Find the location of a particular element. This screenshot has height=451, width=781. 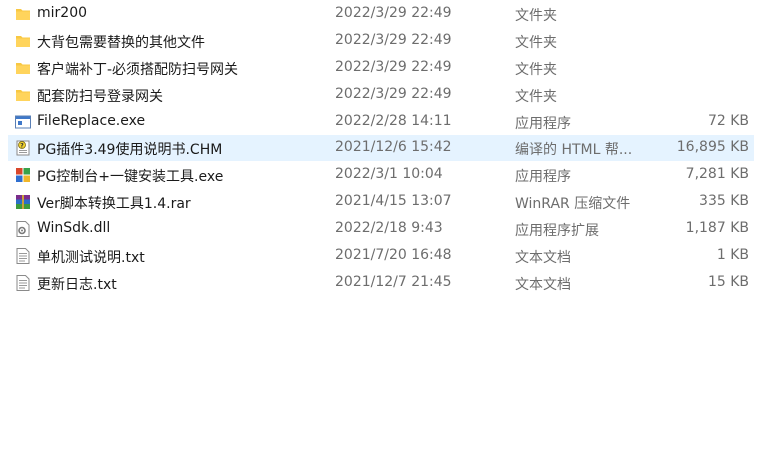

file-size: 72 KB is located at coordinates (728, 121).